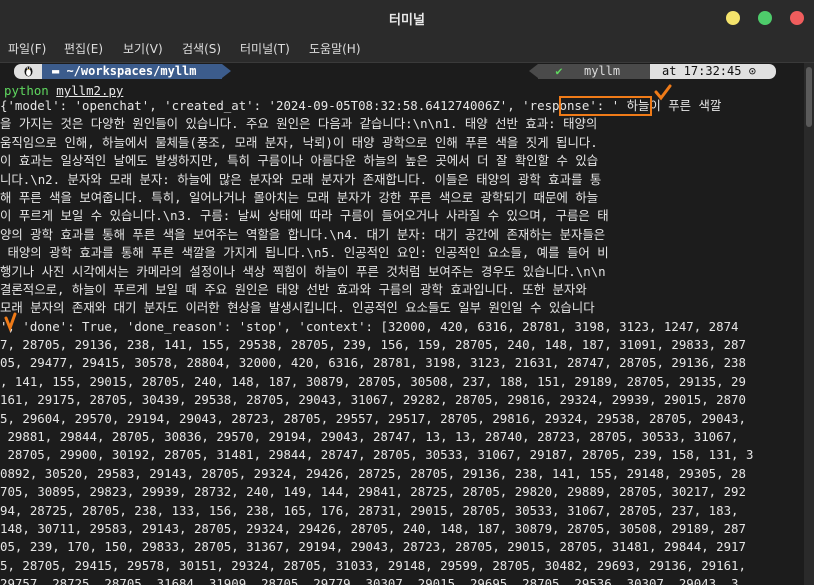 This screenshot has height=585, width=814. What do you see at coordinates (143, 48) in the screenshot?
I see `menu-view: 보기(V)` at bounding box center [143, 48].